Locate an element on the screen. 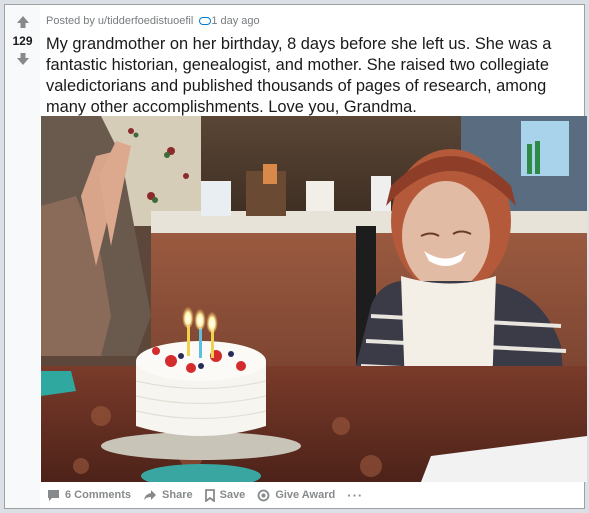 The height and width of the screenshot is (513, 589). downvote-button is located at coordinates (23, 59).